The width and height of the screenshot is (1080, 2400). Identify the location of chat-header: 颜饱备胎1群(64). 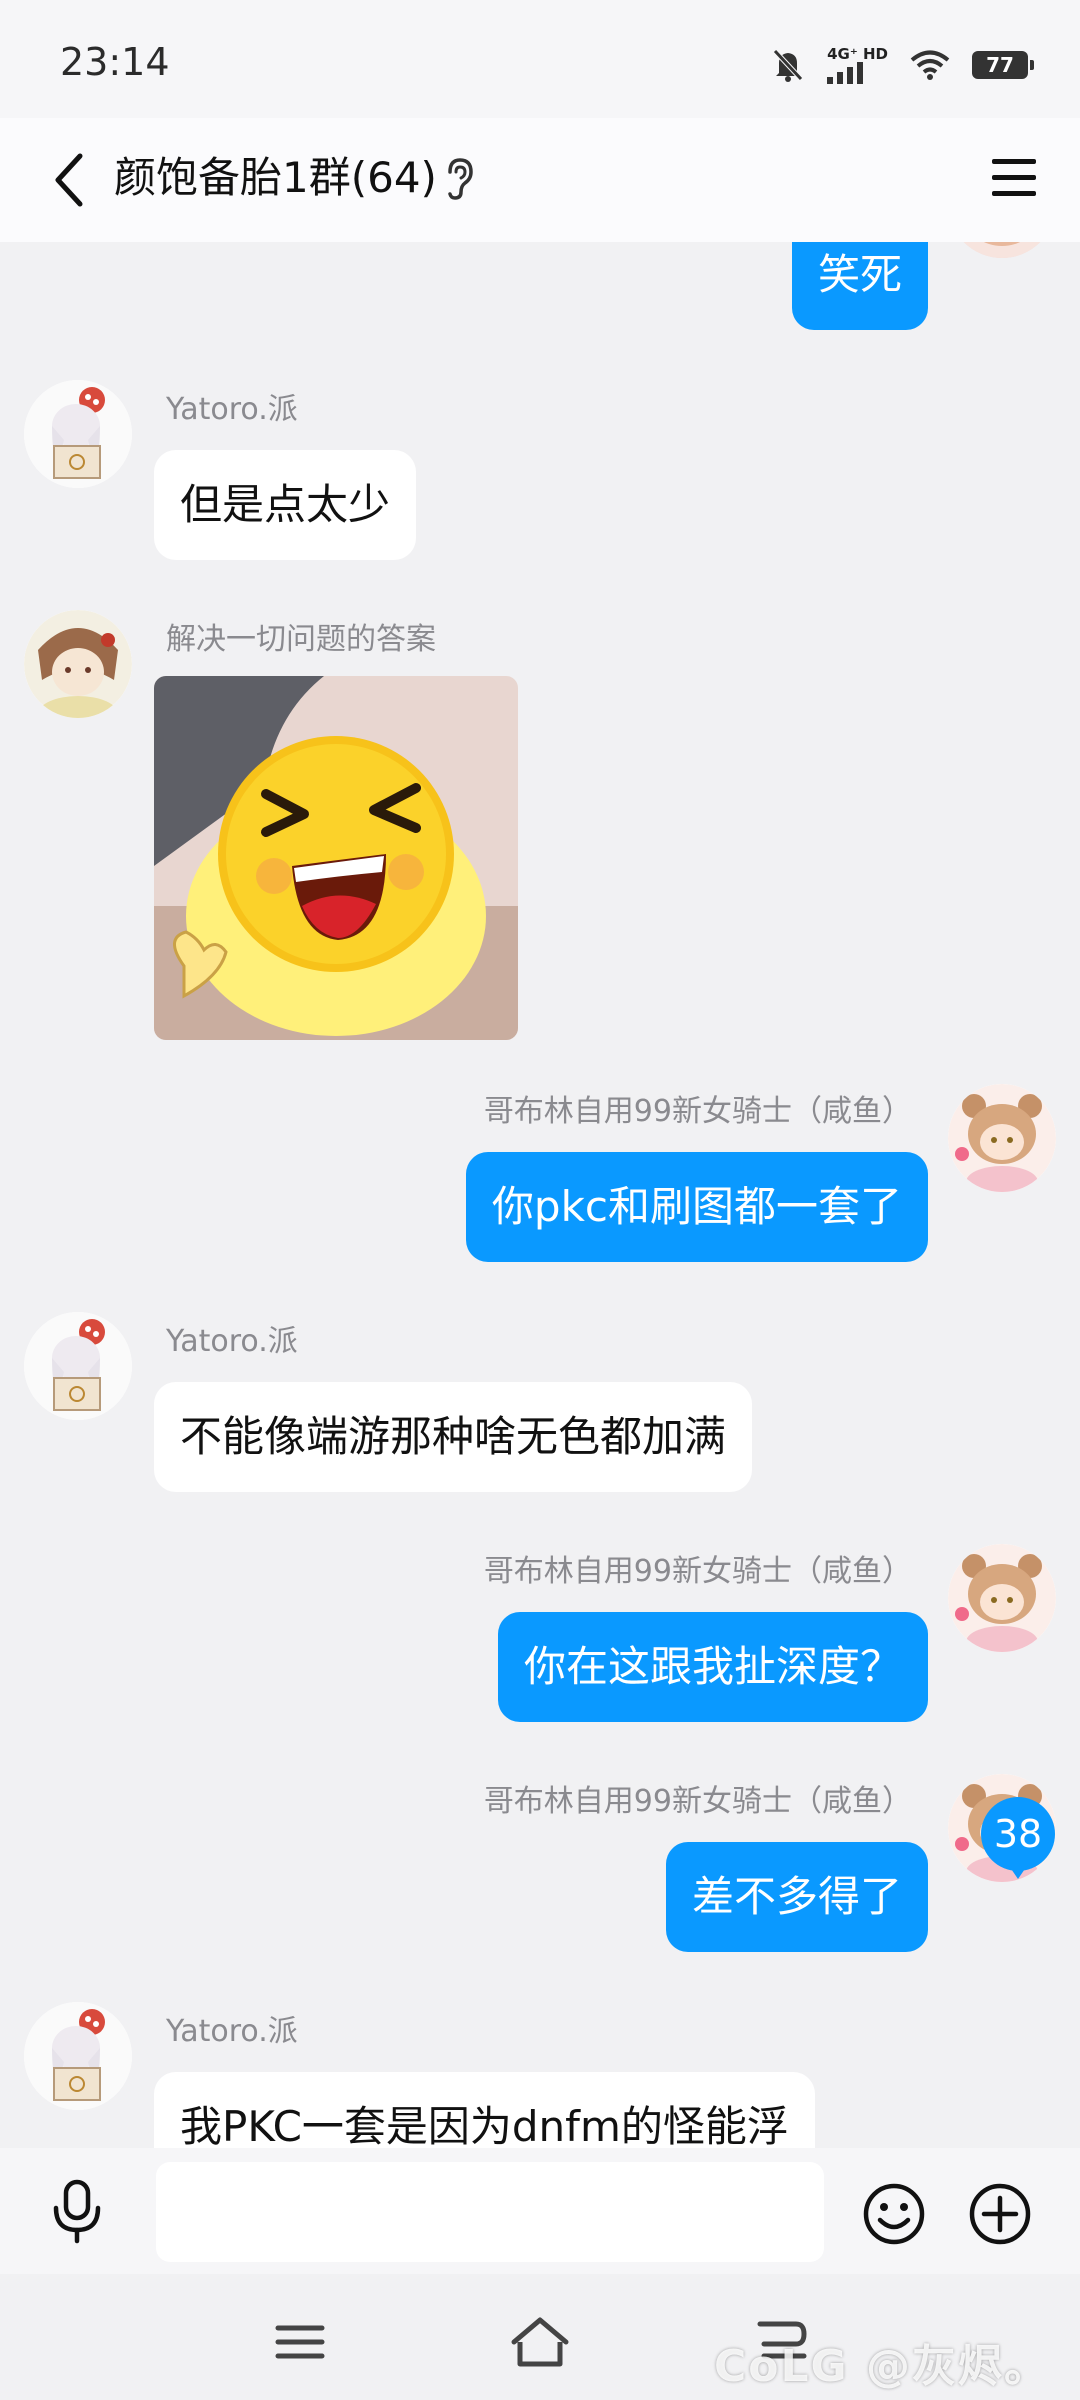
(540, 180).